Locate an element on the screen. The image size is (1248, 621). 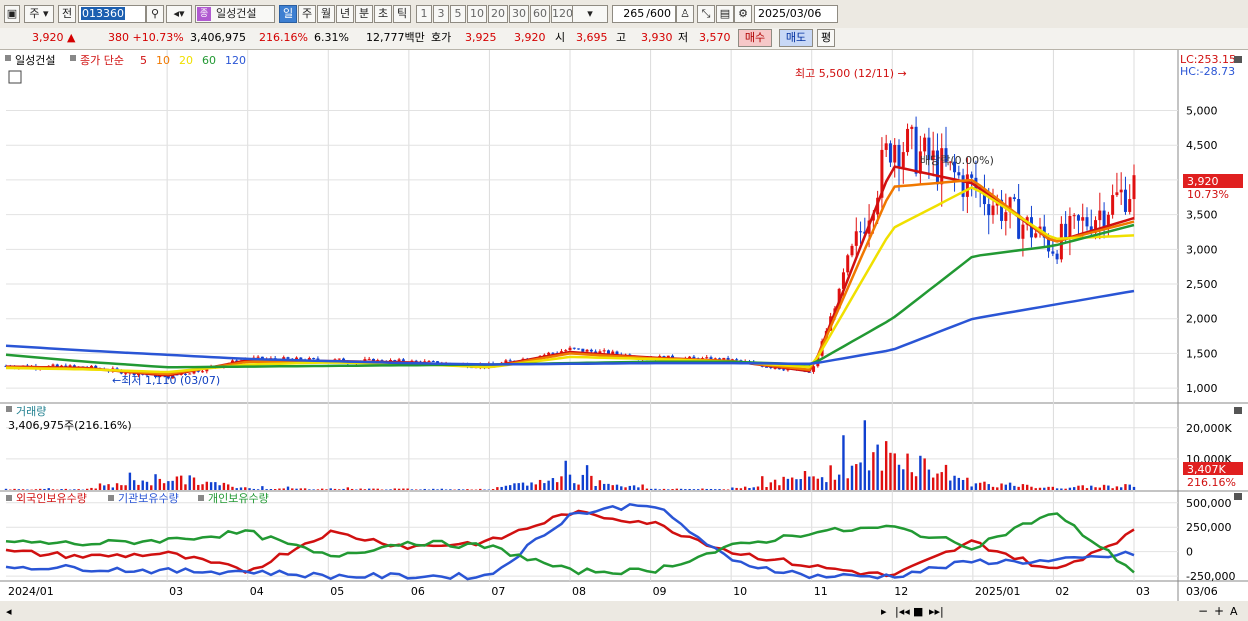
low-price: 3,570 is located at coordinates (715, 37).